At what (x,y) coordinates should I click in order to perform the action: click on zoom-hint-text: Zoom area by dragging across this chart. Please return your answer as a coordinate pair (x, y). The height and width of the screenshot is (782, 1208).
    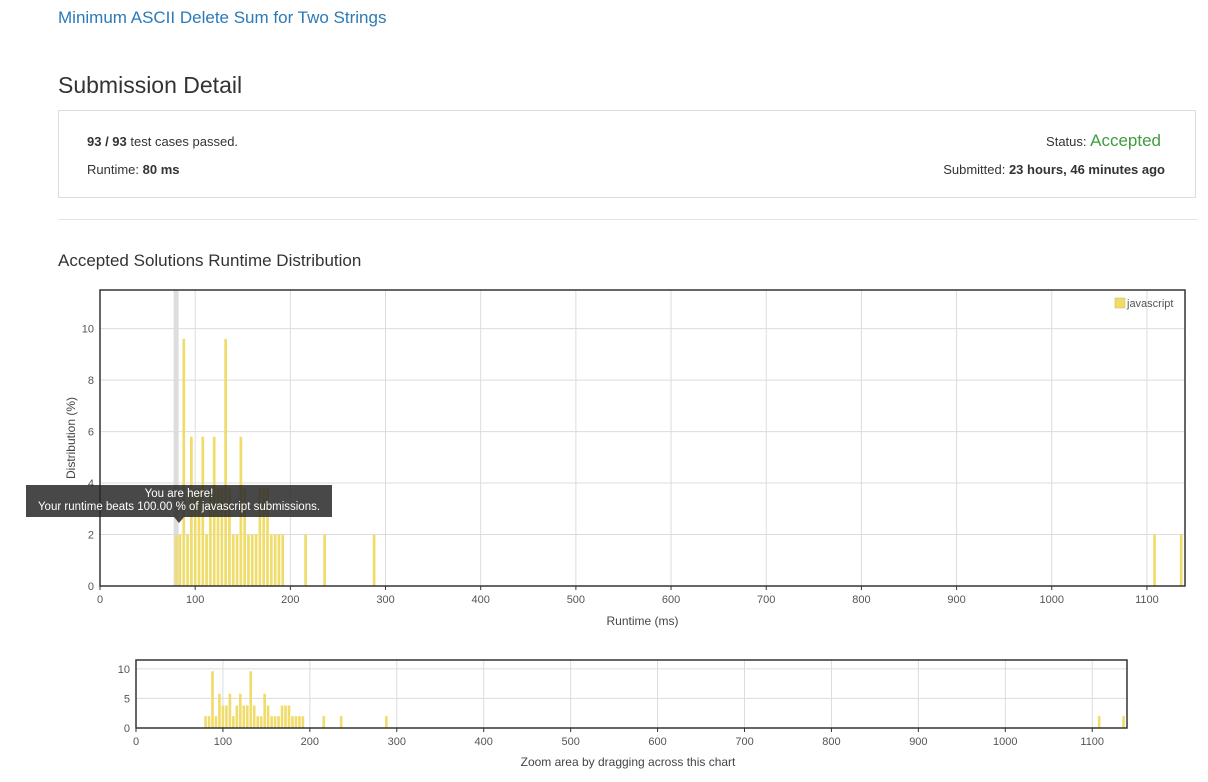
    Looking at the image, I should click on (628, 762).